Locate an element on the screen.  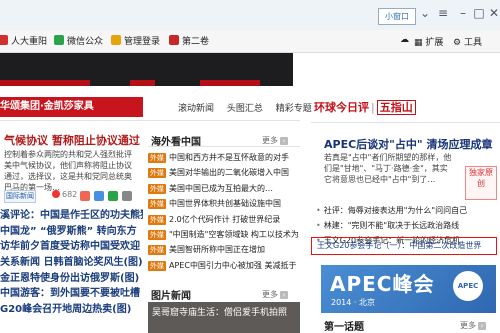
extension-button: ▦ 扩展 is located at coordinates (428, 41).